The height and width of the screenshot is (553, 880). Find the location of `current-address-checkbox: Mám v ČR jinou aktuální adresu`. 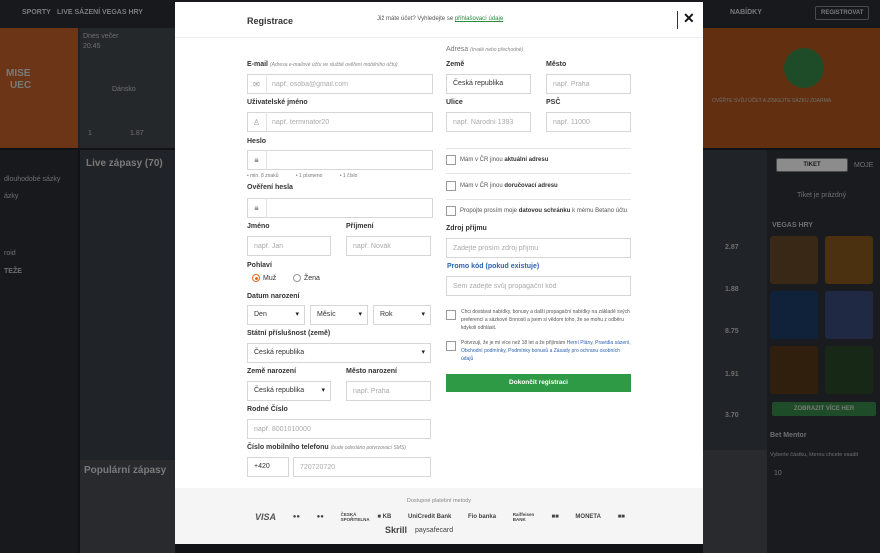

current-address-checkbox: Mám v ČR jinou aktuální adresu is located at coordinates (497, 160).